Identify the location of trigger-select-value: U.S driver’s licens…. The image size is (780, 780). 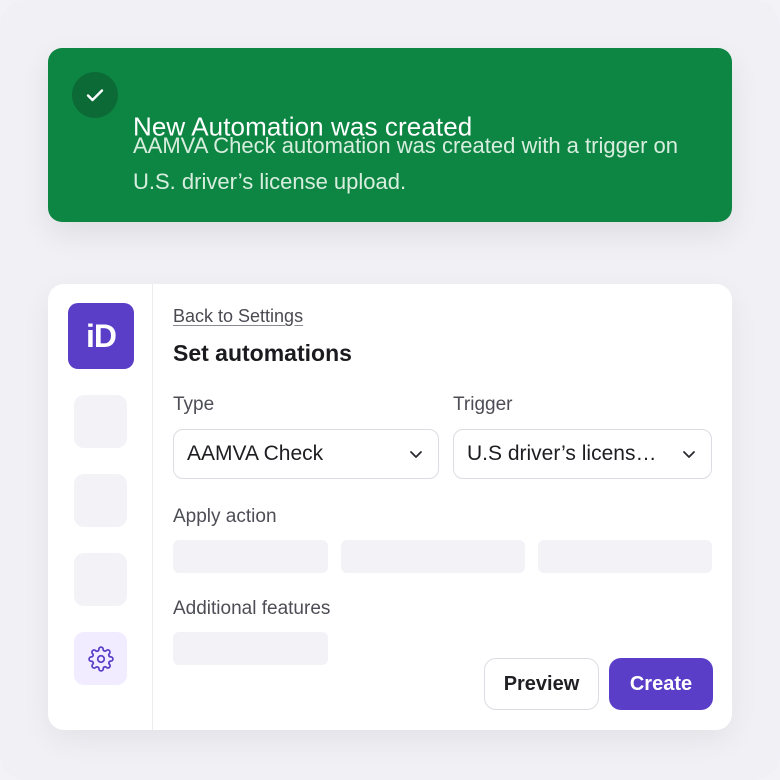
(562, 453).